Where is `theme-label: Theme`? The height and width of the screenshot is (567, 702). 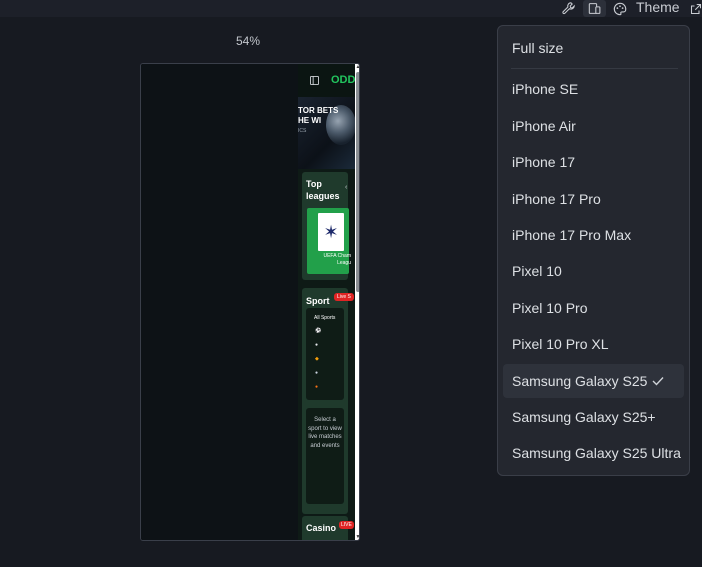 theme-label: Theme is located at coordinates (658, 7).